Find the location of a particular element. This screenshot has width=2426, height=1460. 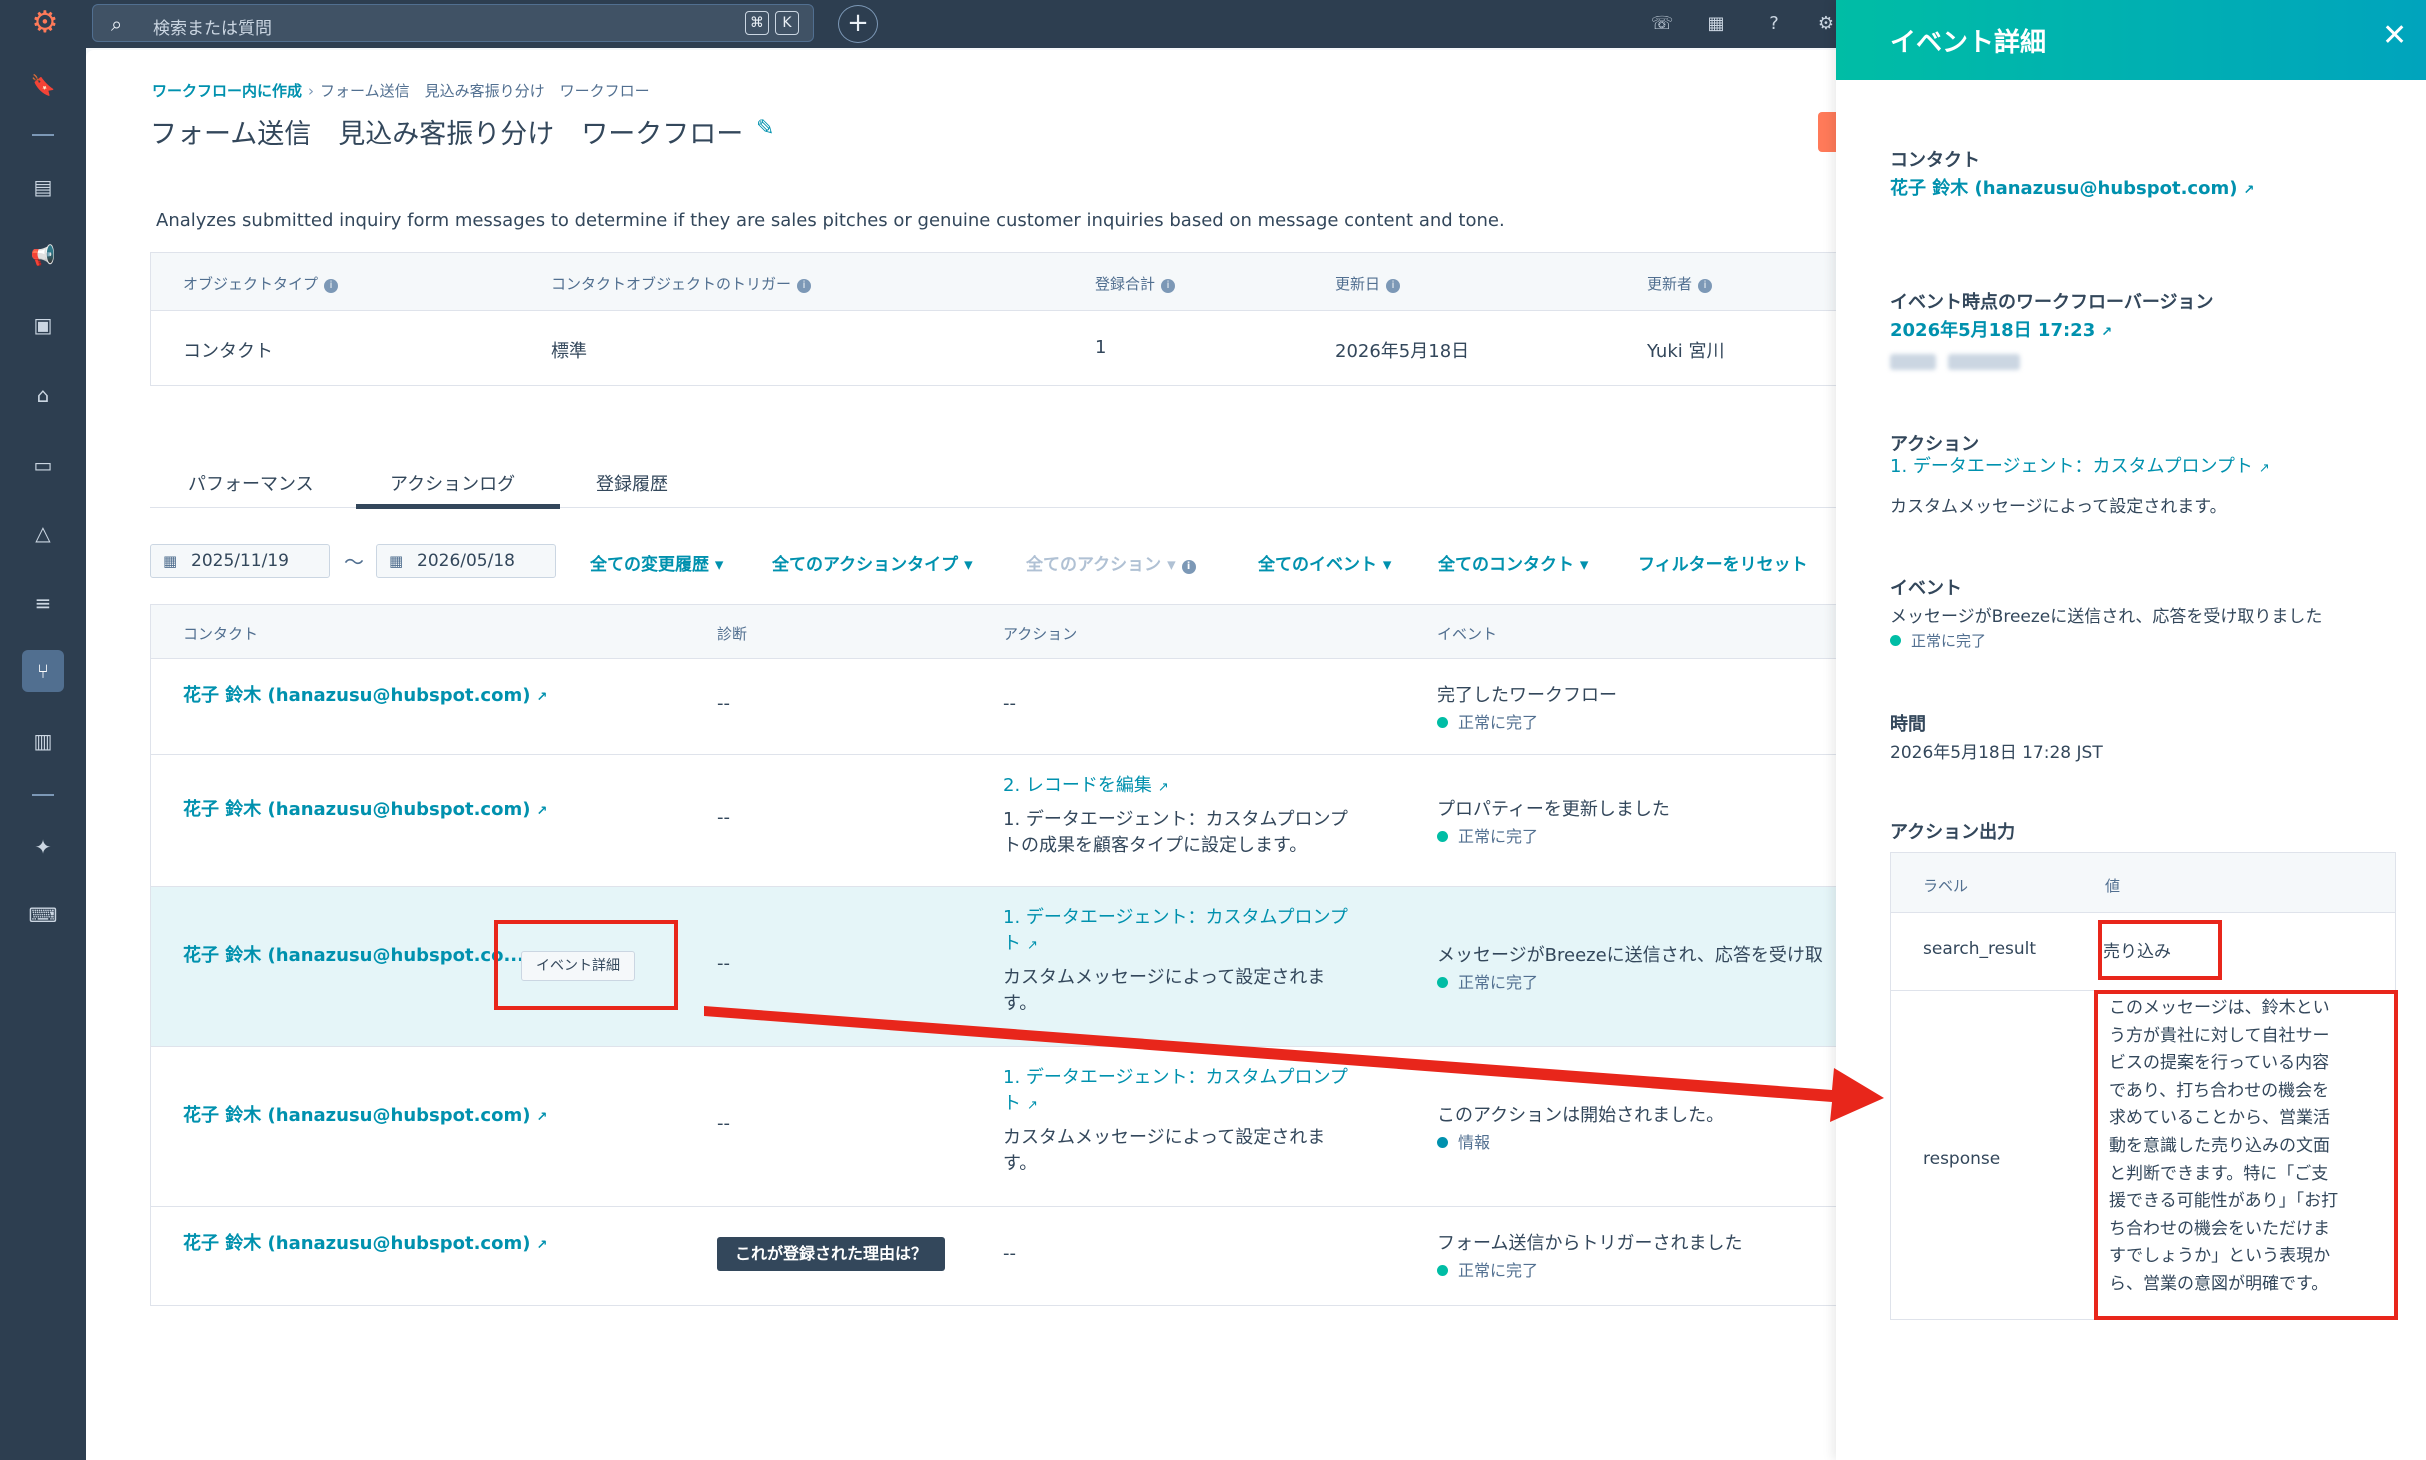

phone-icon: ☏ is located at coordinates (1662, 24).